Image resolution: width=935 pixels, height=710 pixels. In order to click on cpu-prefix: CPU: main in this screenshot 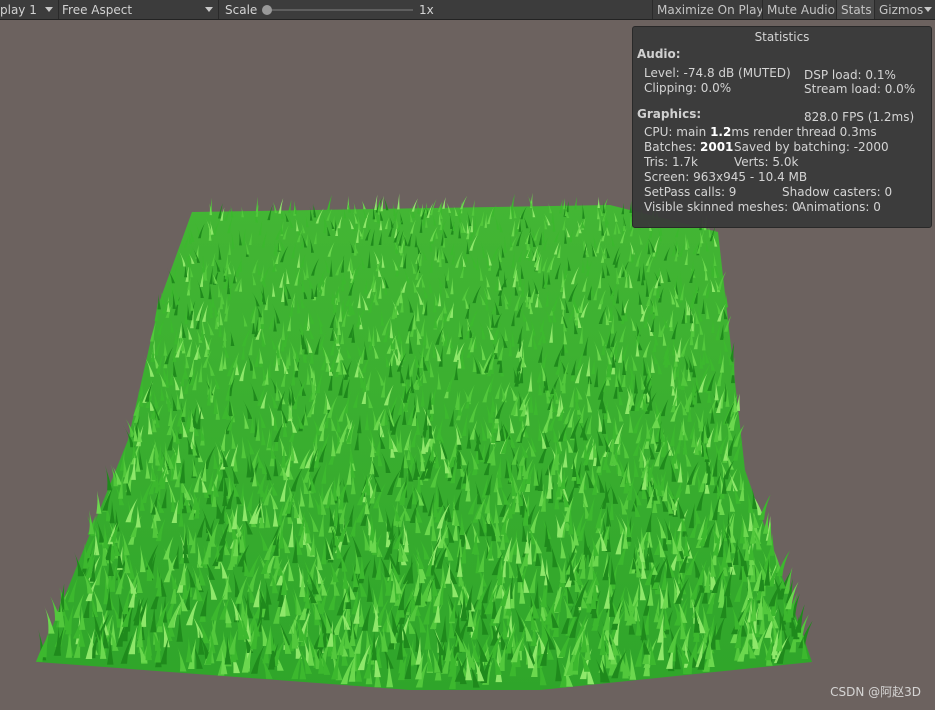, I will do `click(677, 132)`.